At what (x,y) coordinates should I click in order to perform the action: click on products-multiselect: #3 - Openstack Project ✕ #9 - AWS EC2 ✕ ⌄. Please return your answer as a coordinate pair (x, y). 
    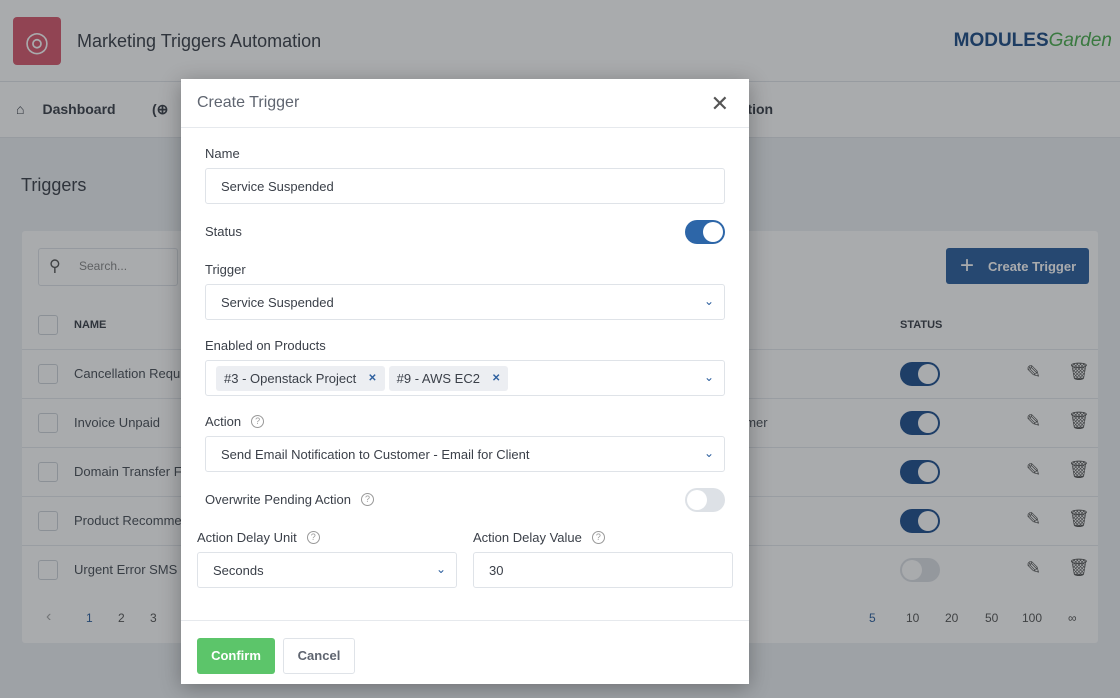
    Looking at the image, I should click on (465, 378).